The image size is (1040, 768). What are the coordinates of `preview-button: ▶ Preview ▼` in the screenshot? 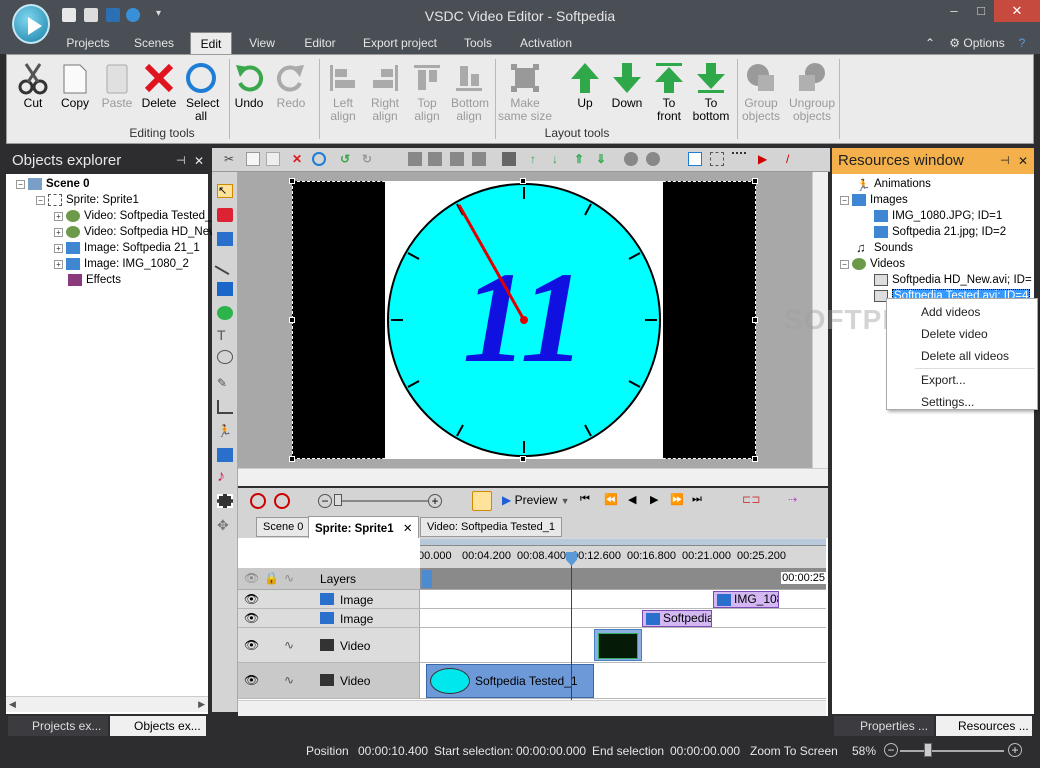 It's located at (538, 501).